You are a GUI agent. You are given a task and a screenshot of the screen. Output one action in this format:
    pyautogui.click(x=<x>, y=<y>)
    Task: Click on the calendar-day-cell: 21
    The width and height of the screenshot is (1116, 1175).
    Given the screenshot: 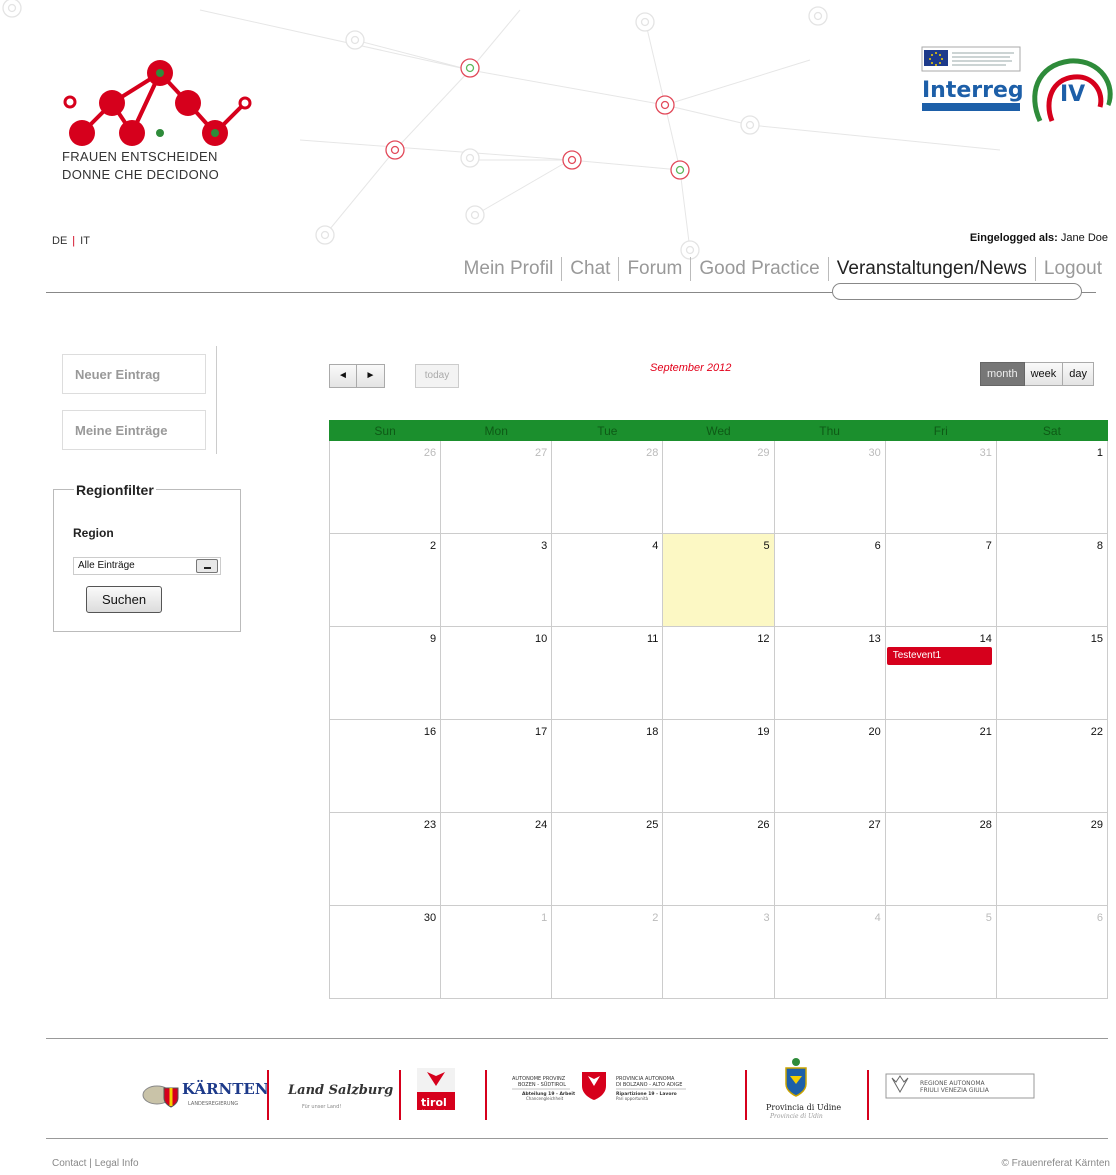 What is the action you would take?
    pyautogui.click(x=940, y=766)
    